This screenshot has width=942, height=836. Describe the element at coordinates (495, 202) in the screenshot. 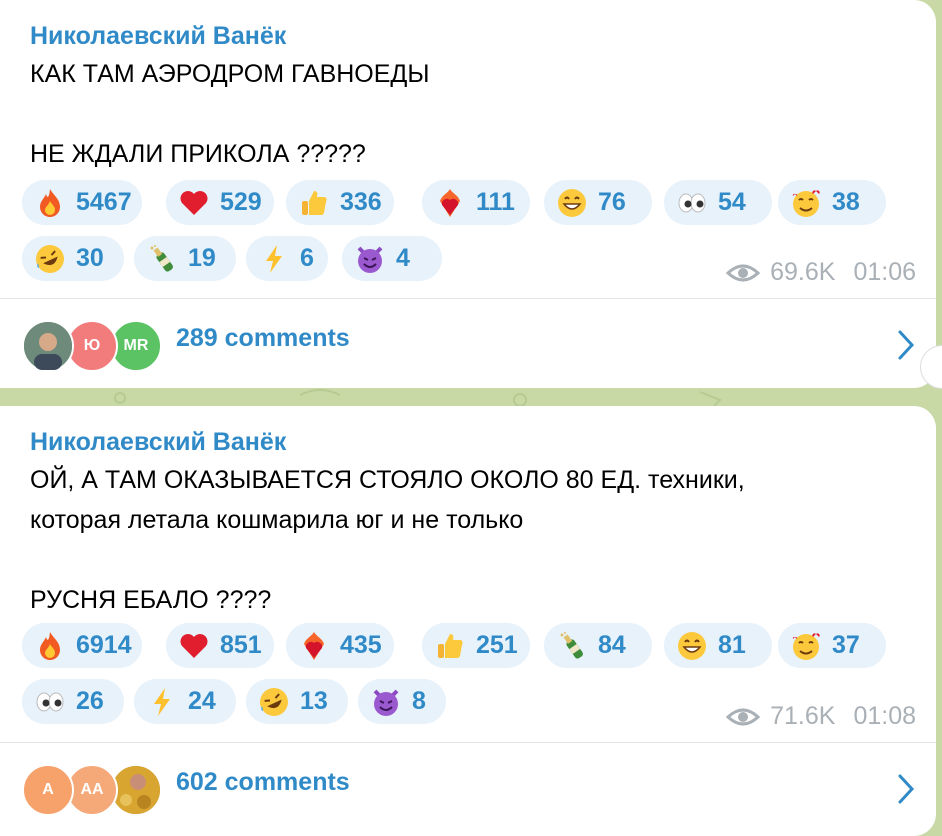

I see `reaction-count: 111` at that location.